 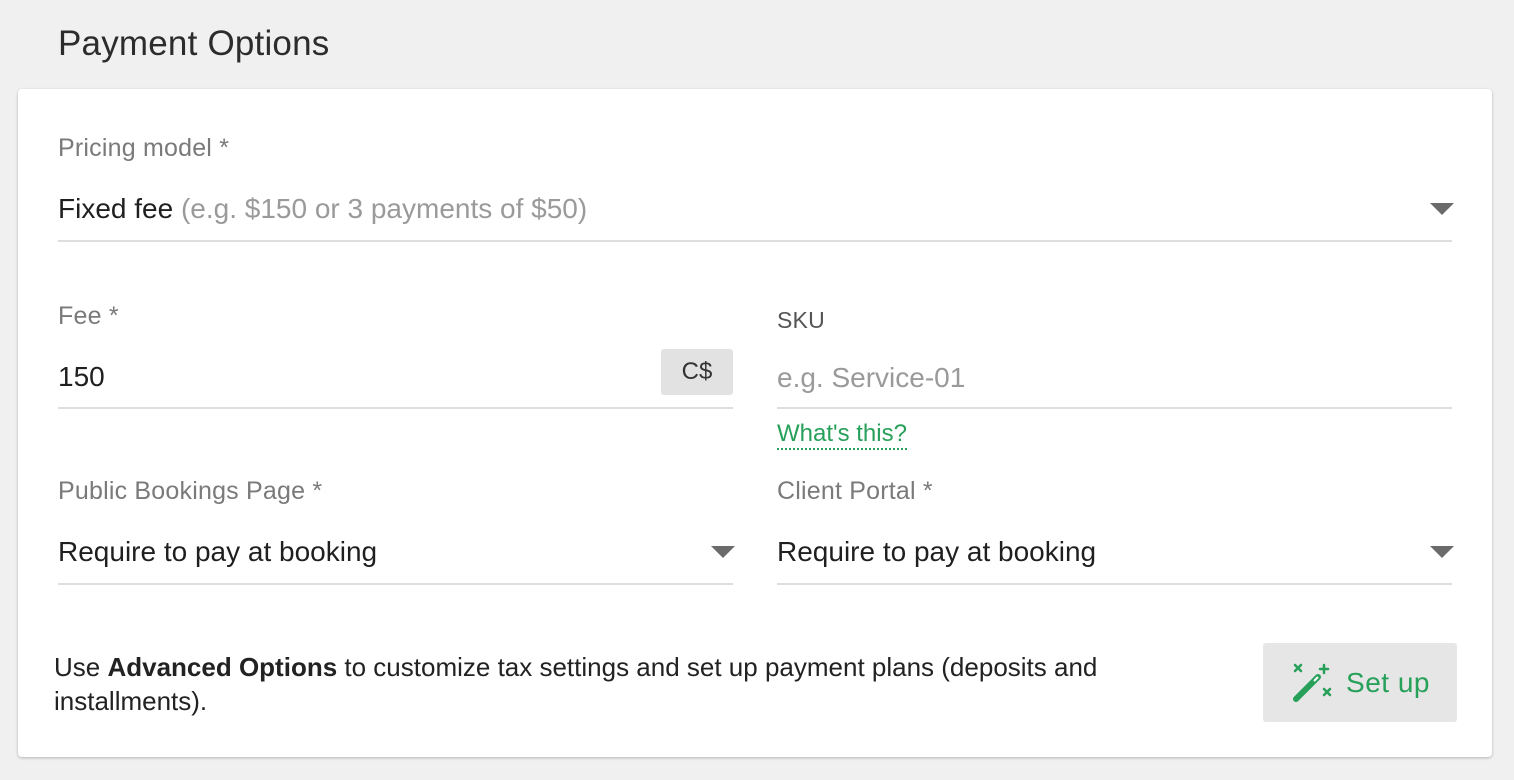 I want to click on public-bookings-label: Public Bookings Page *, so click(x=190, y=491).